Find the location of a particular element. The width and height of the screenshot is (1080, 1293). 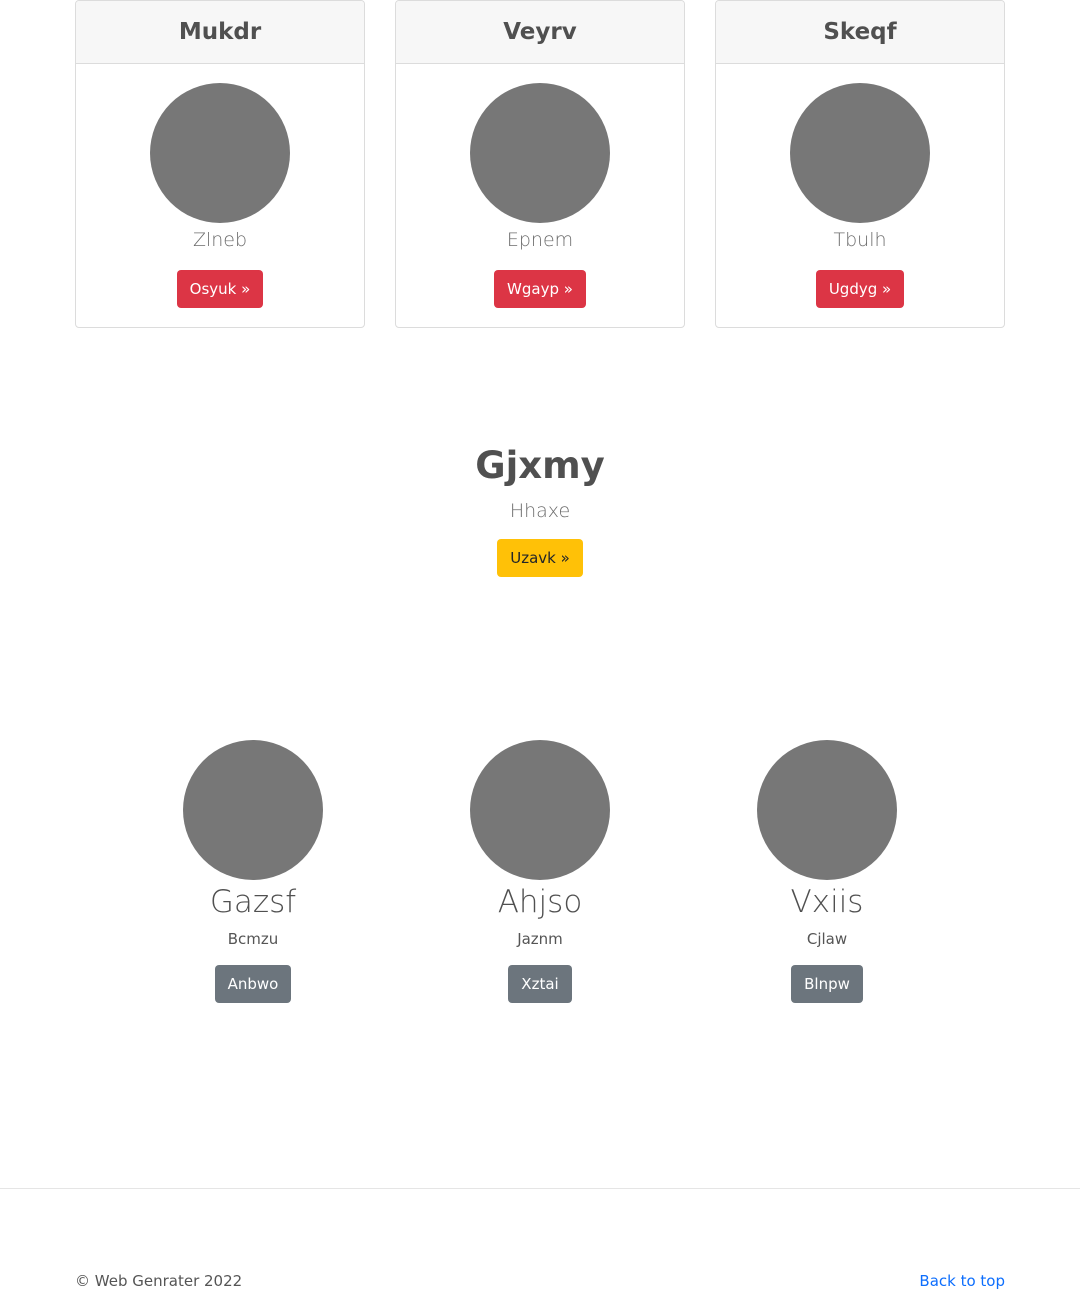

card-body: Zlneb Osyuk » is located at coordinates (220, 186).